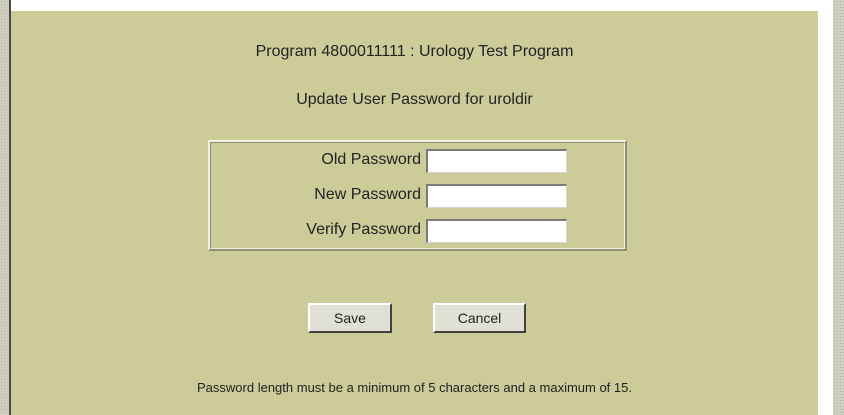 This screenshot has width=844, height=415. Describe the element at coordinates (350, 318) in the screenshot. I see `save-button: Save` at that location.